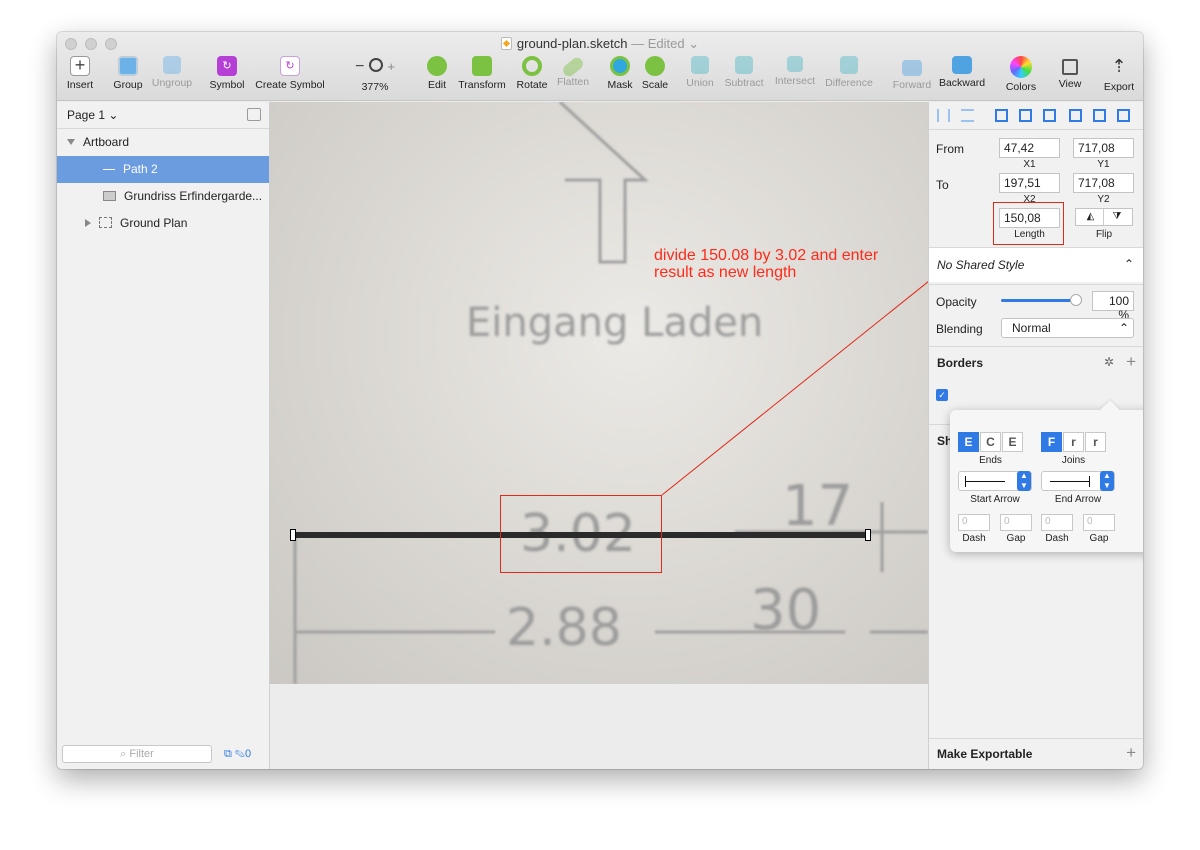 The width and height of the screenshot is (1200, 850). I want to click on make-exportable-section: Make Exportable +, so click(1036, 753).